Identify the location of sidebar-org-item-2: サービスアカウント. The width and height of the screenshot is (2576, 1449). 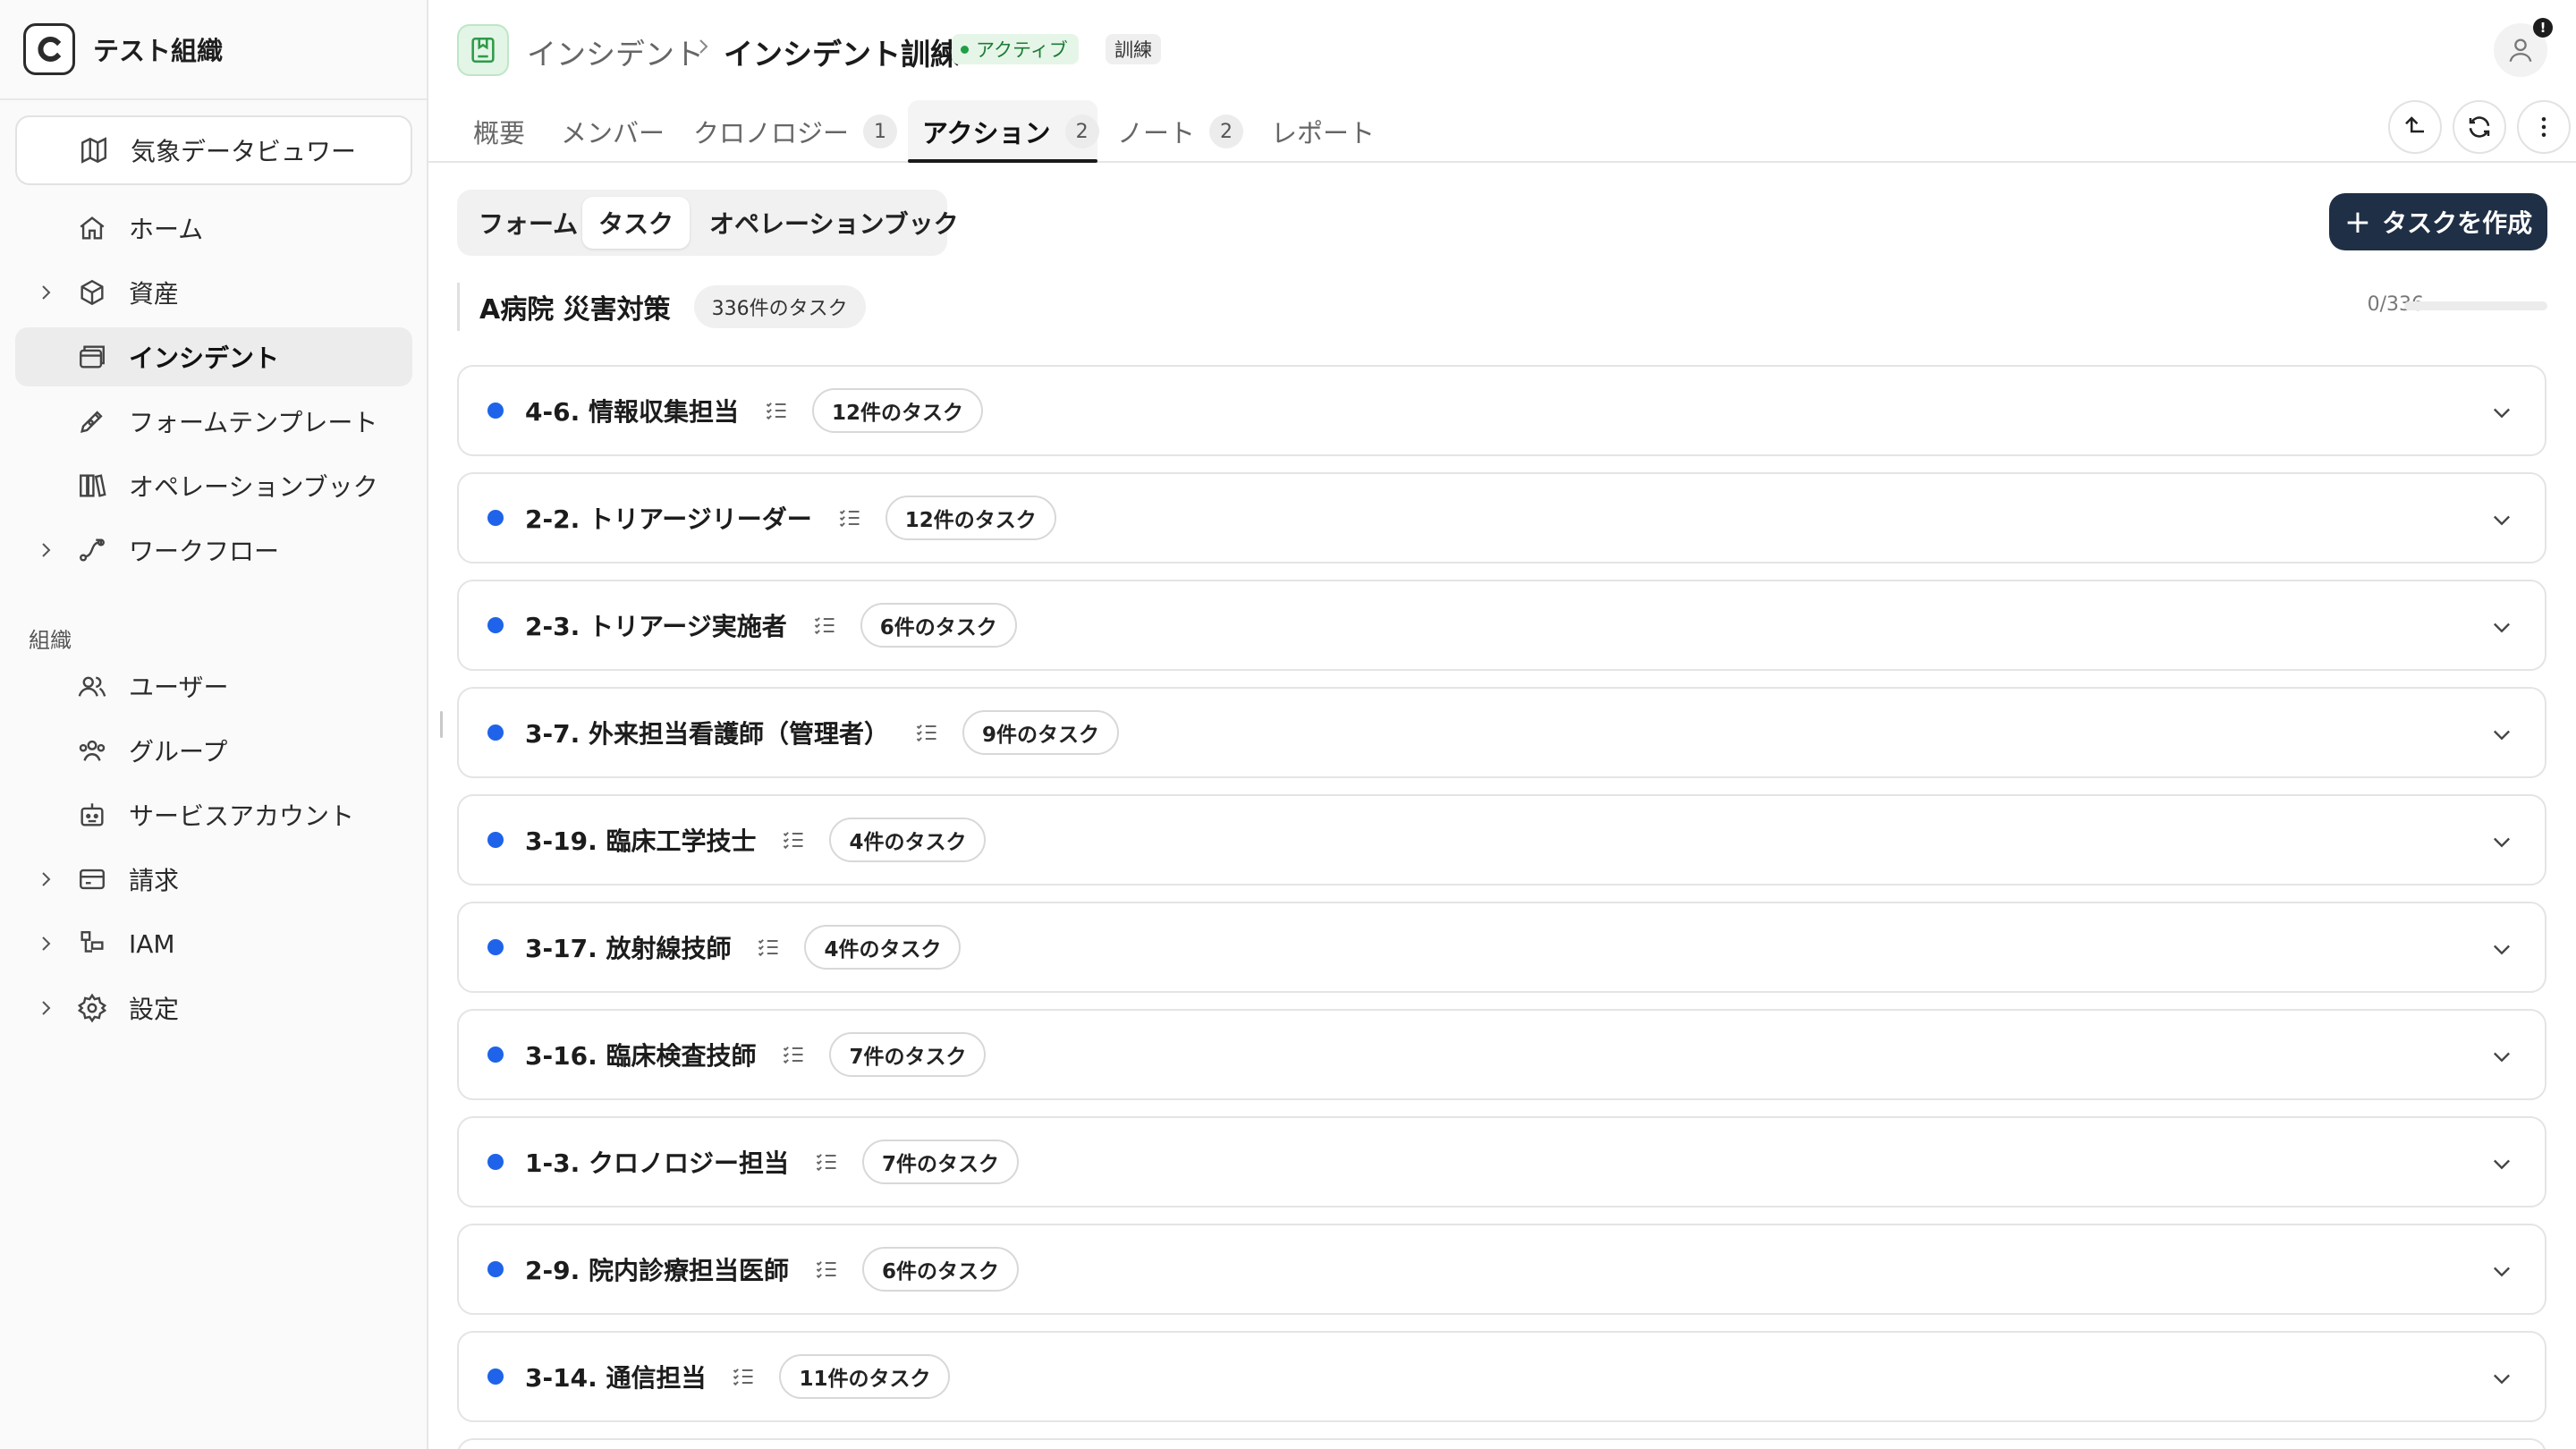
(213, 814).